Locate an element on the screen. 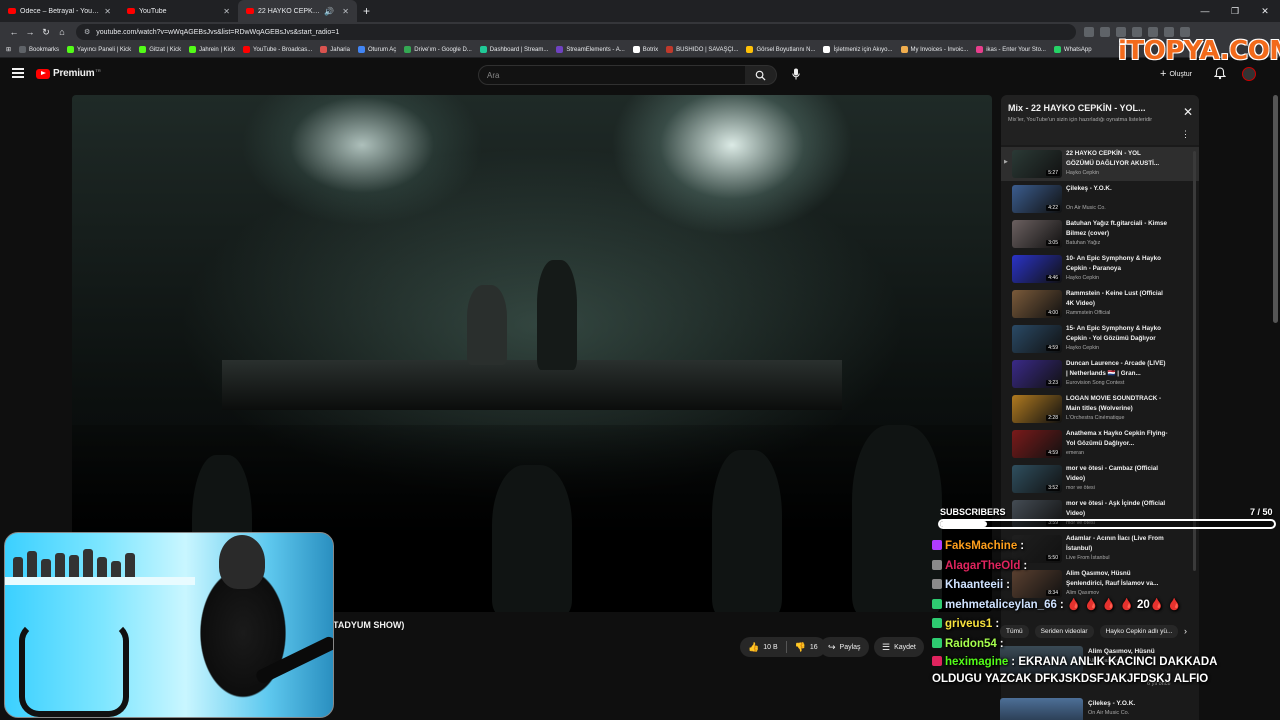 The width and height of the screenshot is (1280, 720). playlist-item: 4:22 Çilekeş - Y.O.K. On Air Music Co. is located at coordinates (1100, 199).